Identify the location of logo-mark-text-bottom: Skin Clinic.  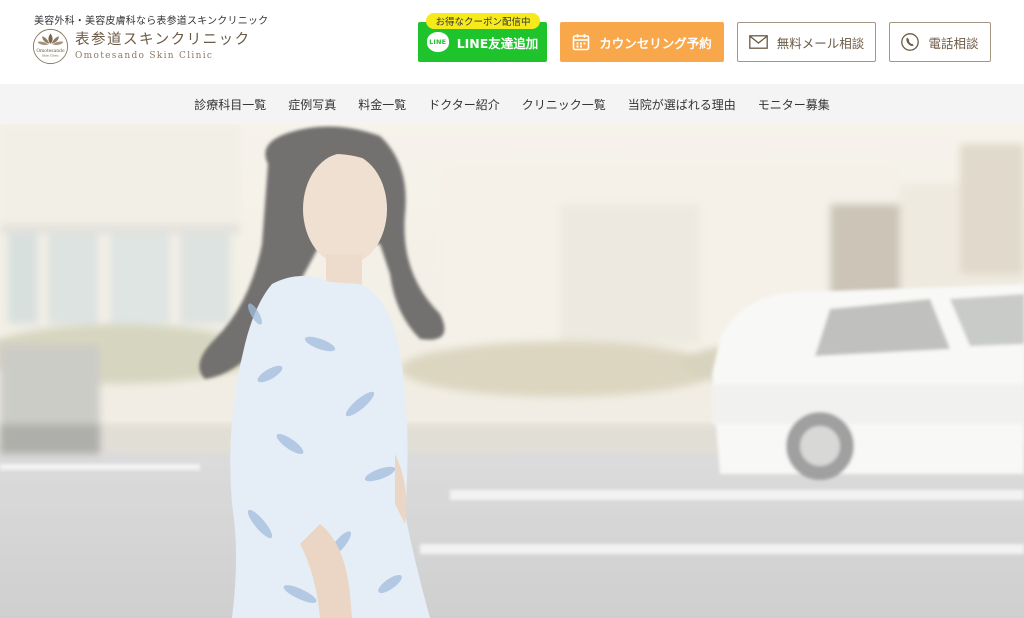
(50, 55).